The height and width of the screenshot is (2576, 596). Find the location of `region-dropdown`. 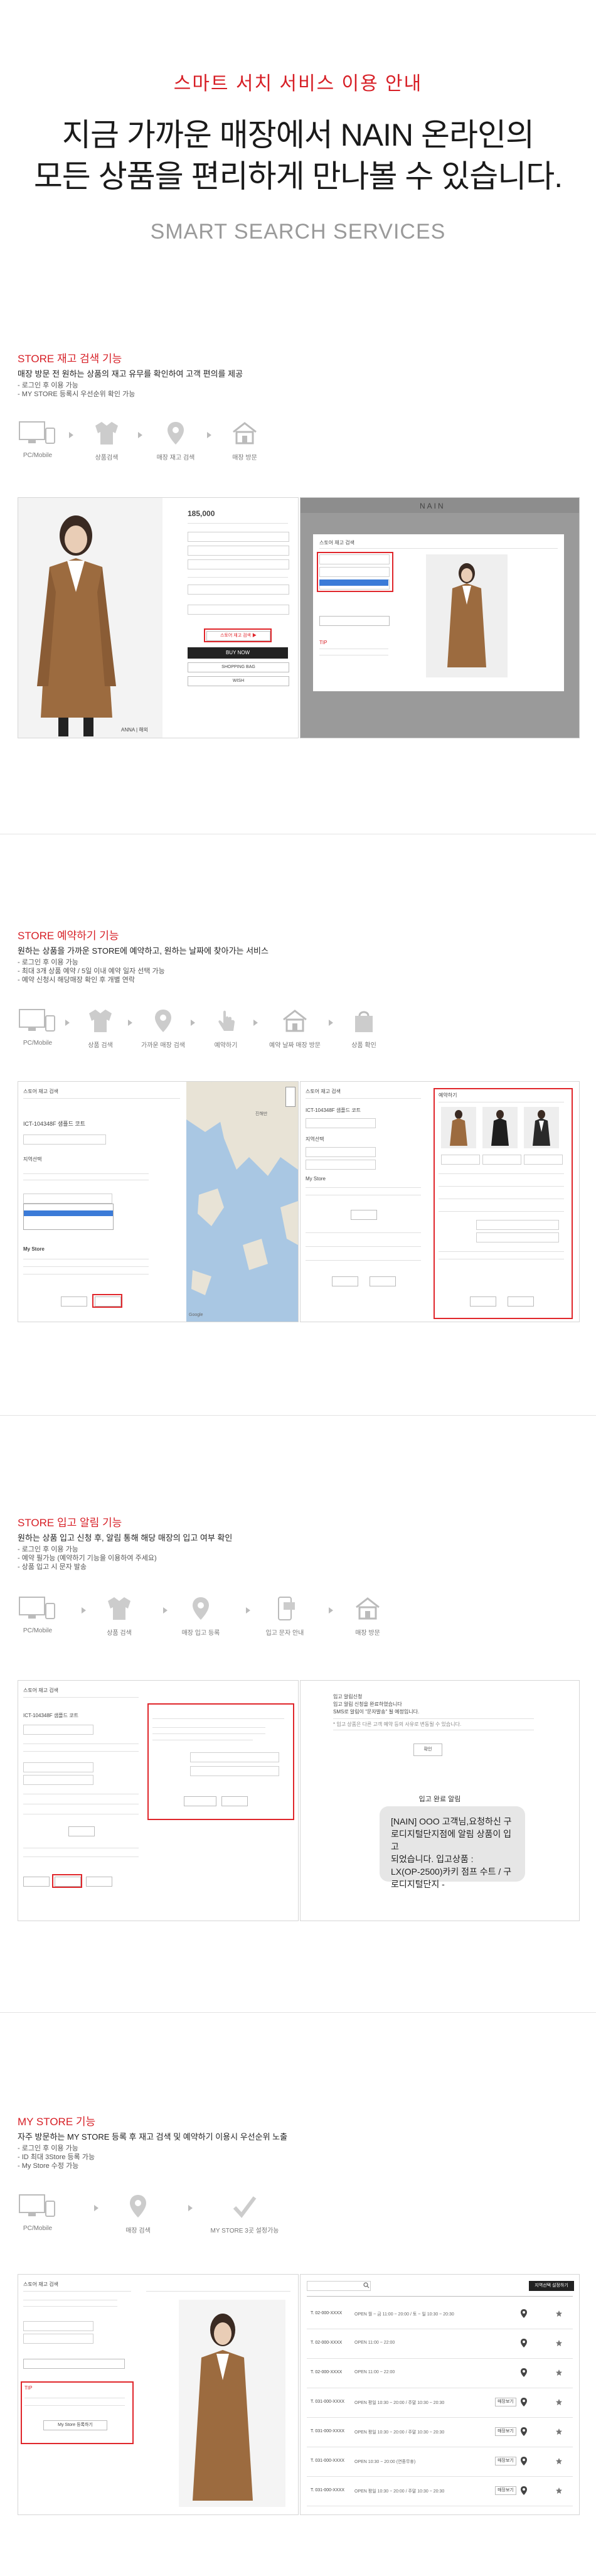

region-dropdown is located at coordinates (68, 1217).